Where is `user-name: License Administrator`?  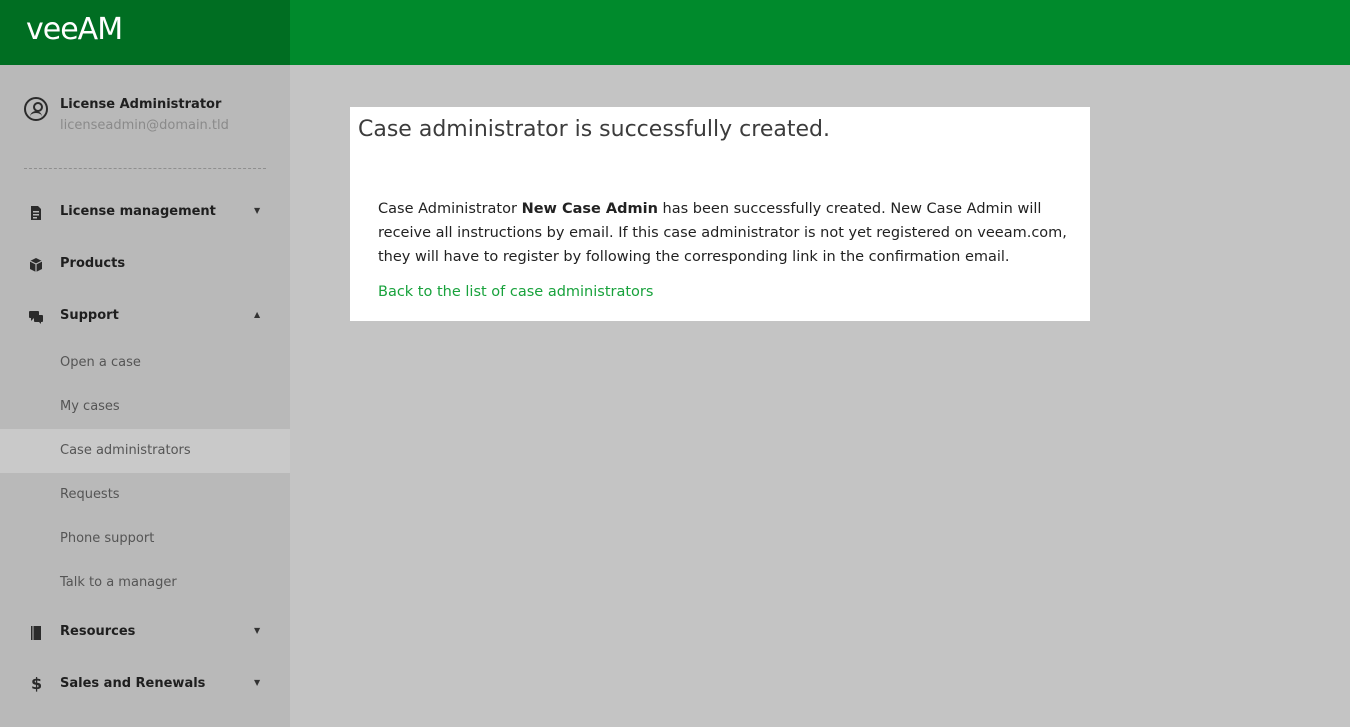
user-name: License Administrator is located at coordinates (141, 104).